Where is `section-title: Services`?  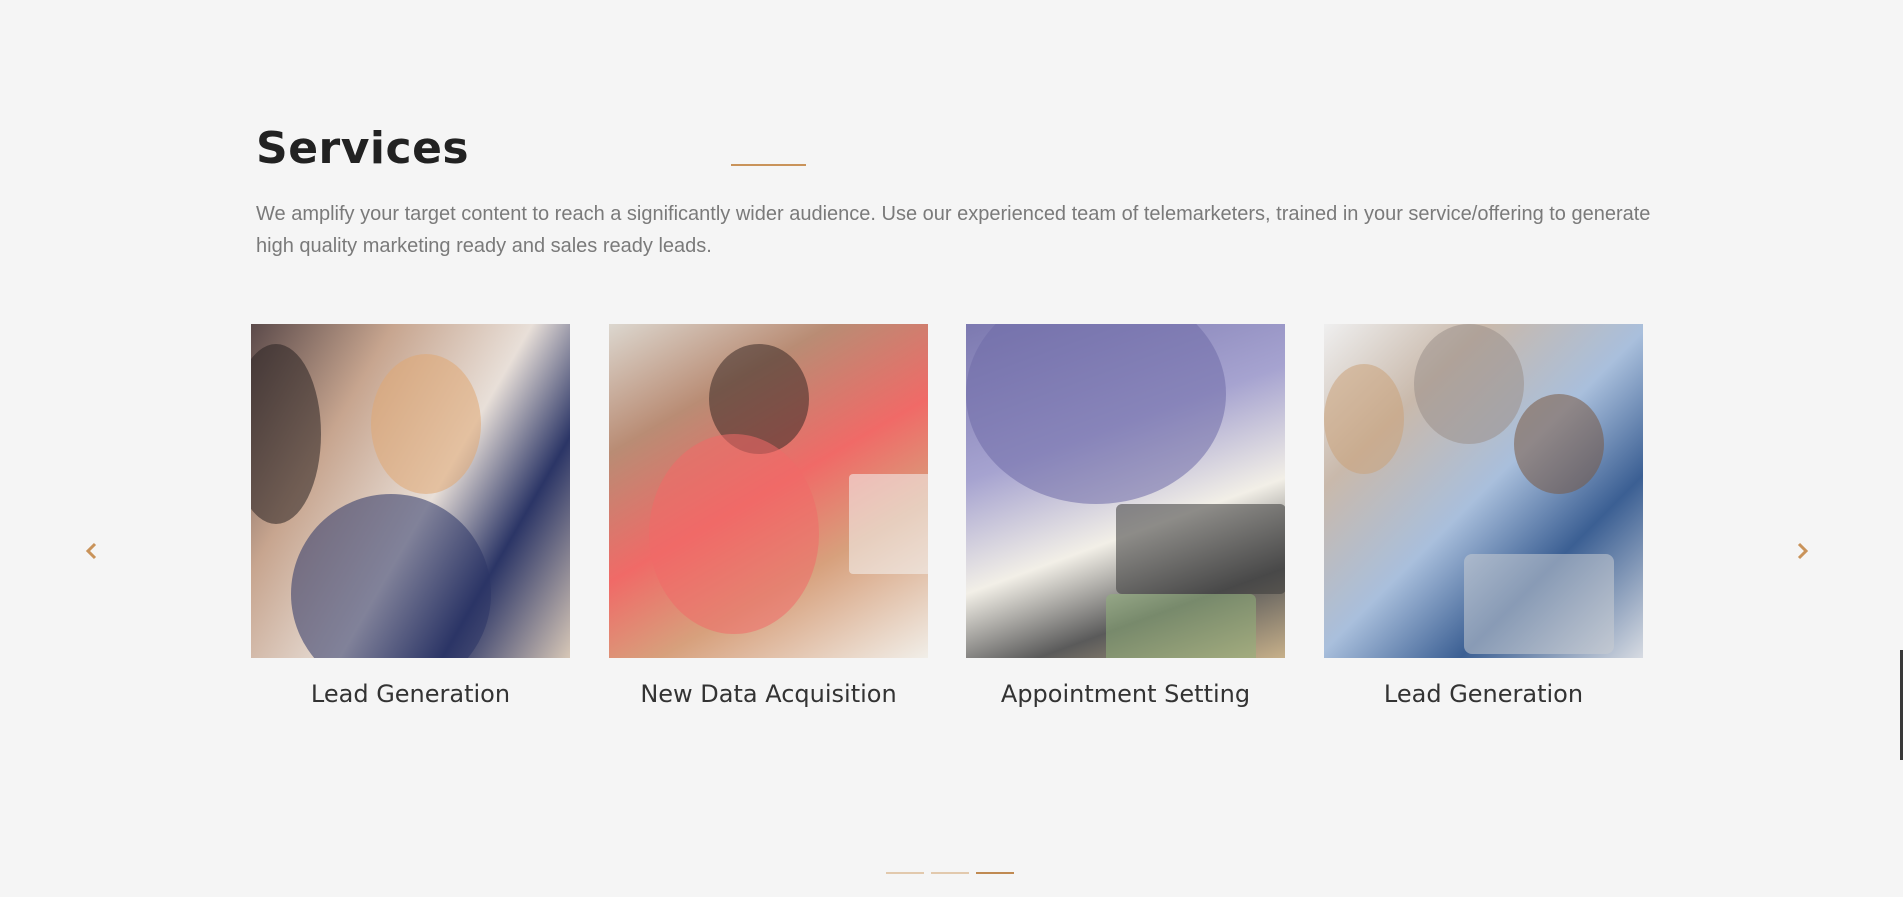 section-title: Services is located at coordinates (363, 148).